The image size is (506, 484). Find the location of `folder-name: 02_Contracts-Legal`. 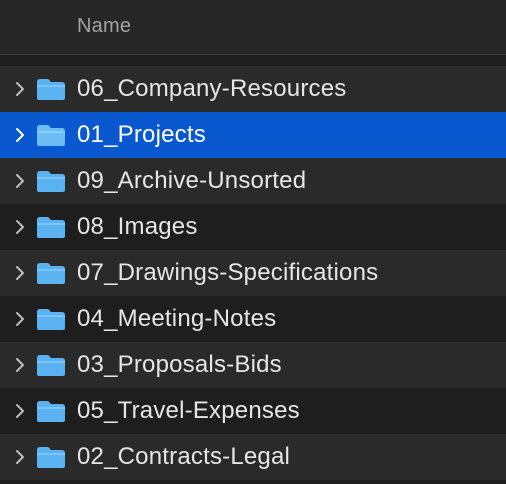

folder-name: 02_Contracts-Legal is located at coordinates (184, 456).